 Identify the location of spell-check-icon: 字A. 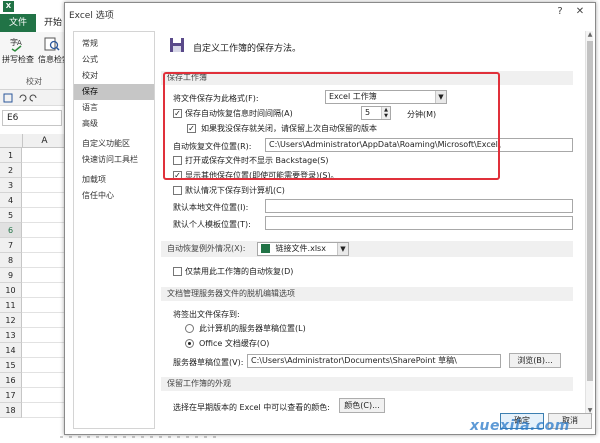
(18, 44).